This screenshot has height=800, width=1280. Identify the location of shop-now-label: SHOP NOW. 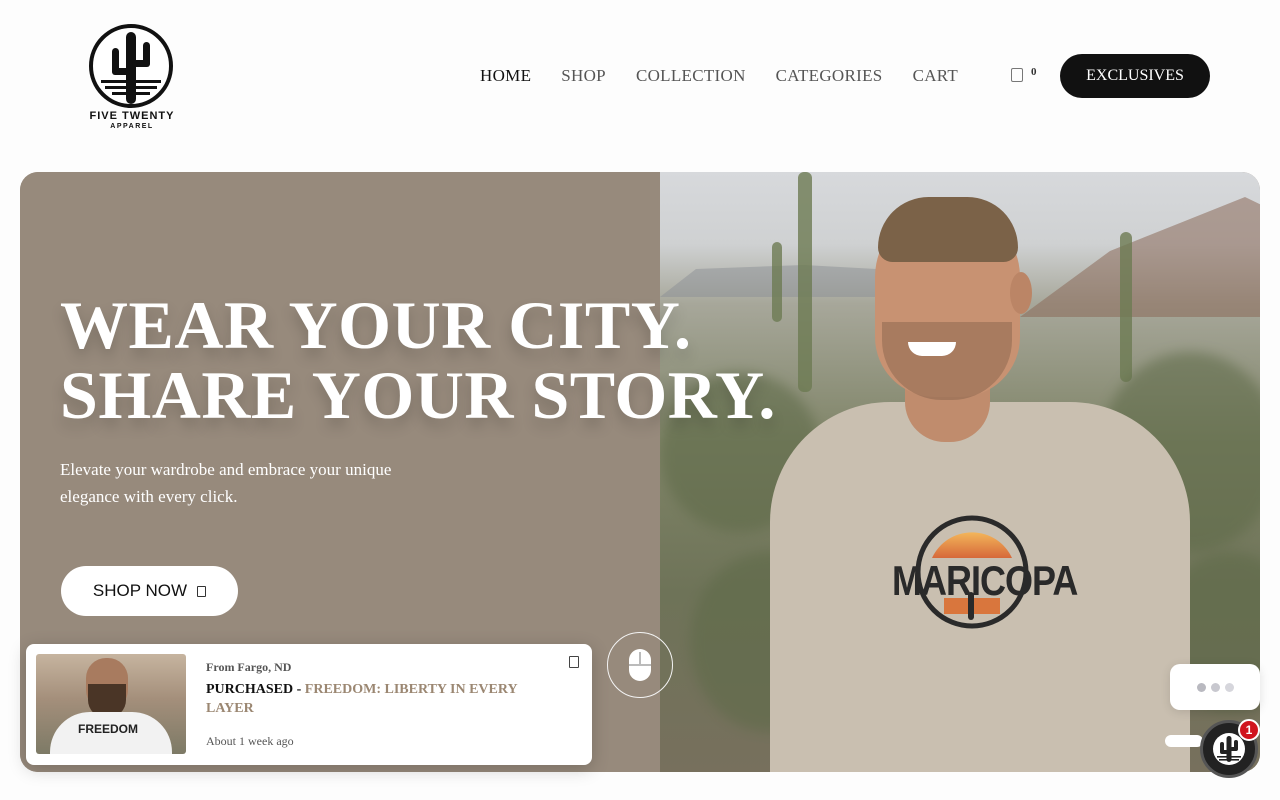
(140, 590).